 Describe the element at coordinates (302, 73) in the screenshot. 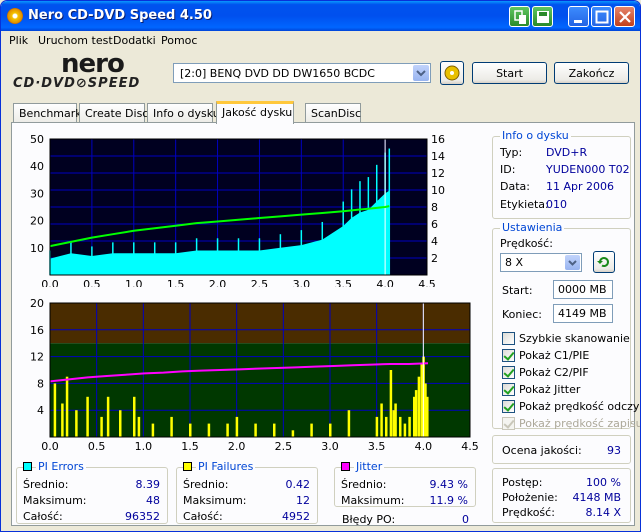

I see `drive-select: [2:0] BENQ DVD DD DW1650 BCDC` at that location.